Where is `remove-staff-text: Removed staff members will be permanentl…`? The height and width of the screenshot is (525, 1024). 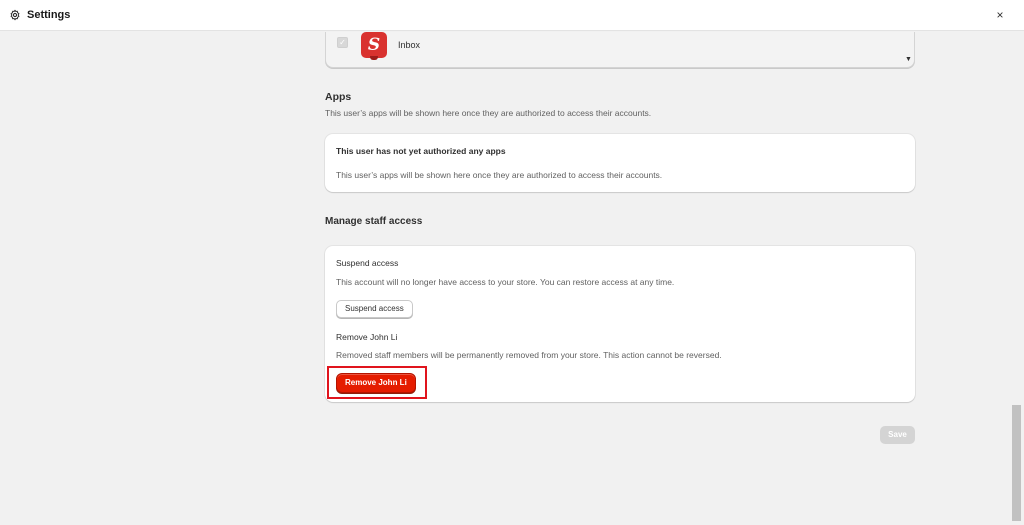 remove-staff-text: Removed staff members will be permanentl… is located at coordinates (529, 355).